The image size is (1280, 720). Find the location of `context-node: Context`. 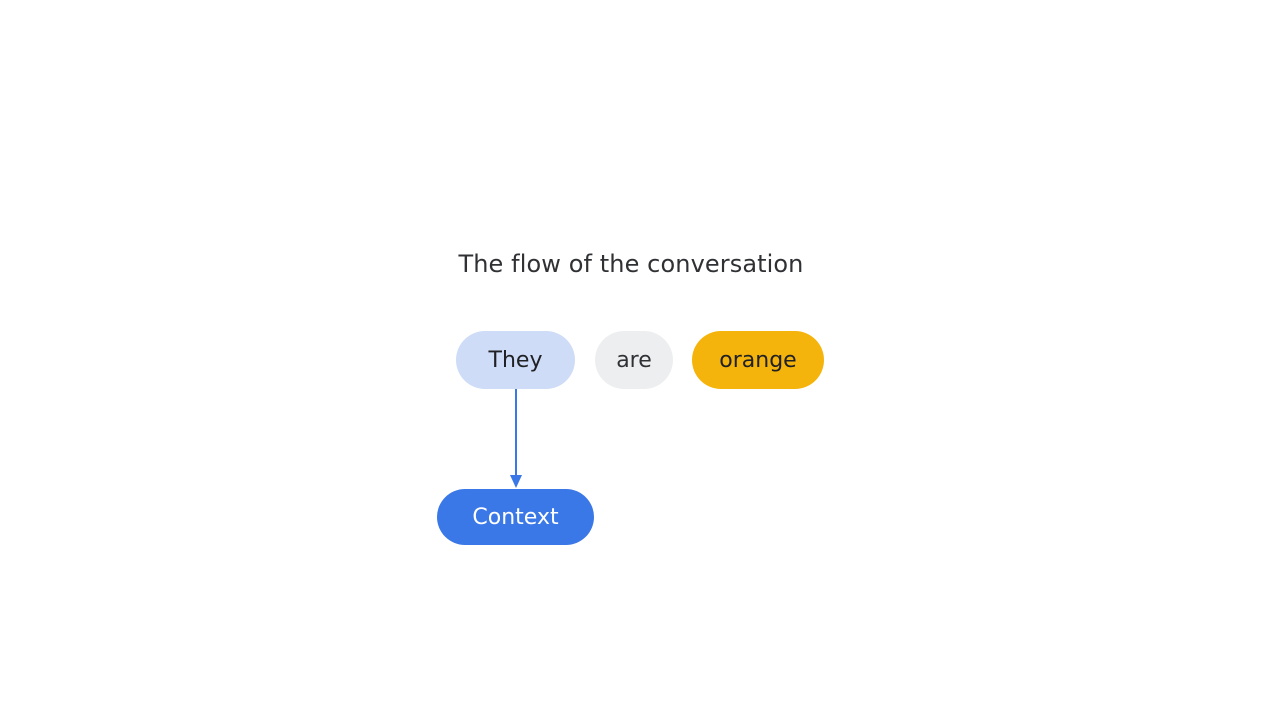

context-node: Context is located at coordinates (515, 517).